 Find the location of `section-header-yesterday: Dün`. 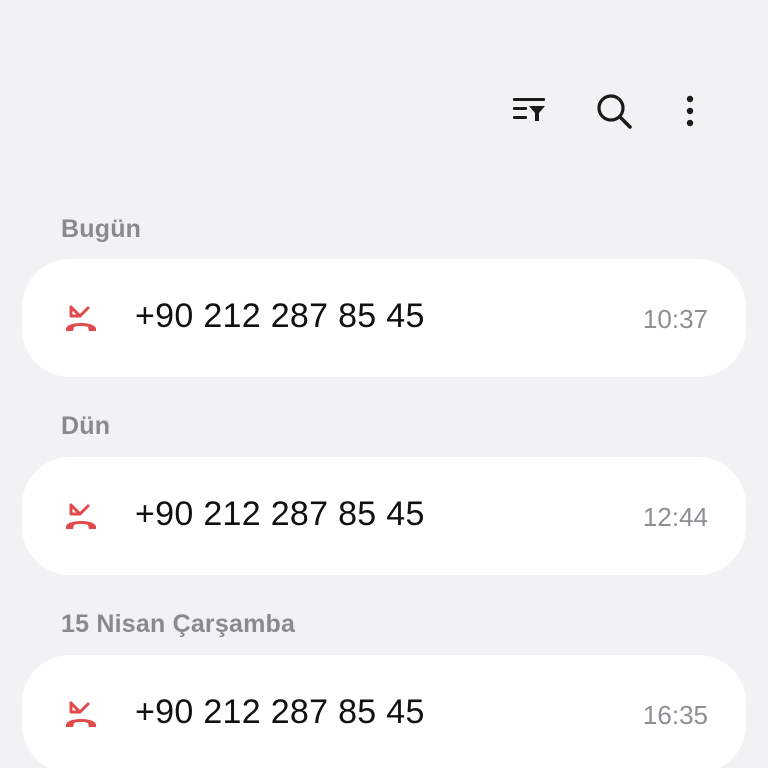

section-header-yesterday: Dün is located at coordinates (86, 426).